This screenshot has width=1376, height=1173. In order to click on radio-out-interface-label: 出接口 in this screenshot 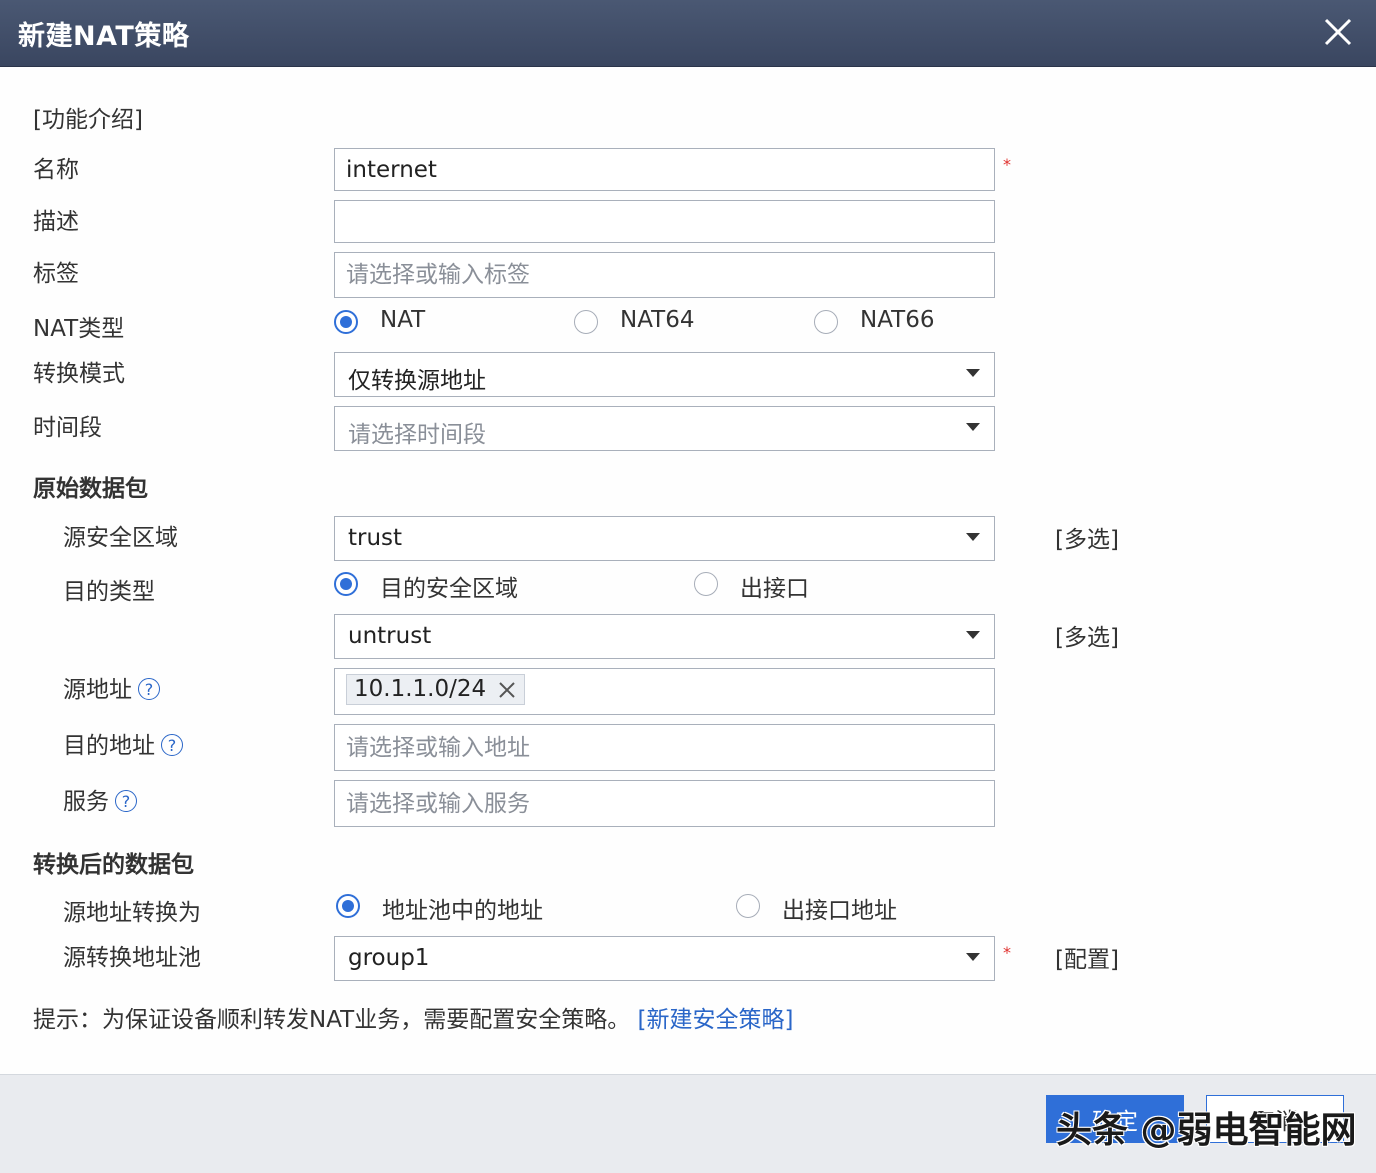, I will do `click(774, 589)`.